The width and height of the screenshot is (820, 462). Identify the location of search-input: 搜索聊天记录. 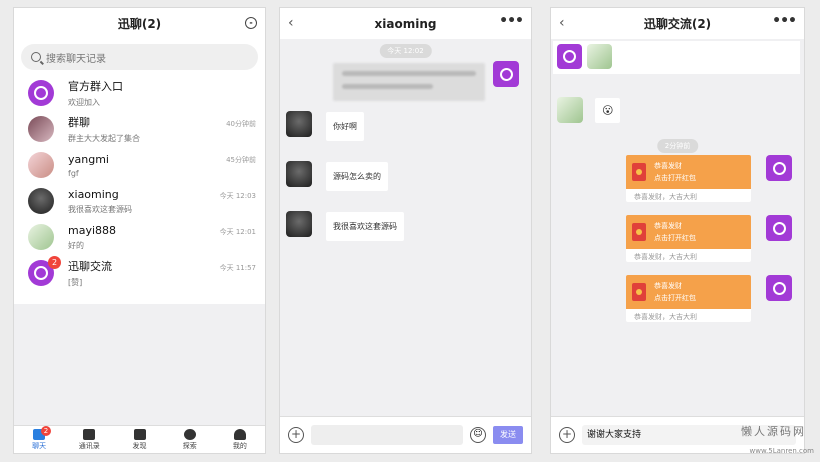
(139, 57).